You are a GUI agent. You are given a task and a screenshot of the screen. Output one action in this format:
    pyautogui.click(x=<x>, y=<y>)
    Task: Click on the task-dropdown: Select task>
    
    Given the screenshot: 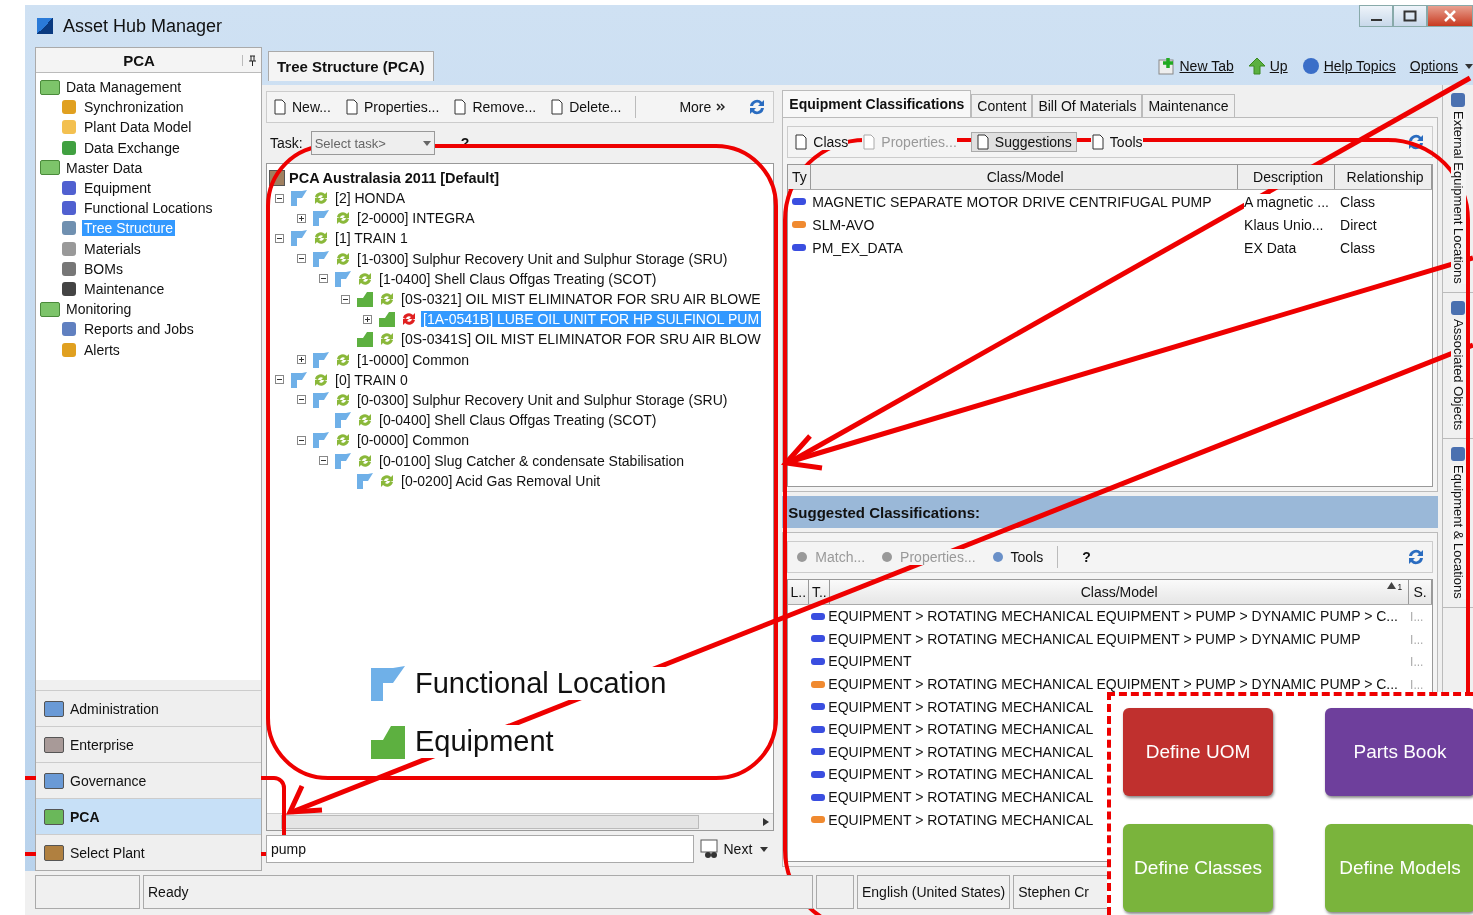 What is the action you would take?
    pyautogui.click(x=372, y=143)
    